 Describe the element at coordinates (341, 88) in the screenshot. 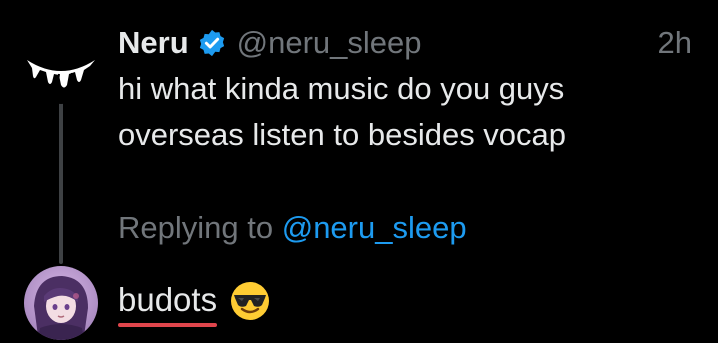

I see `tweet-text-line: hi what kinda music do you guys` at that location.